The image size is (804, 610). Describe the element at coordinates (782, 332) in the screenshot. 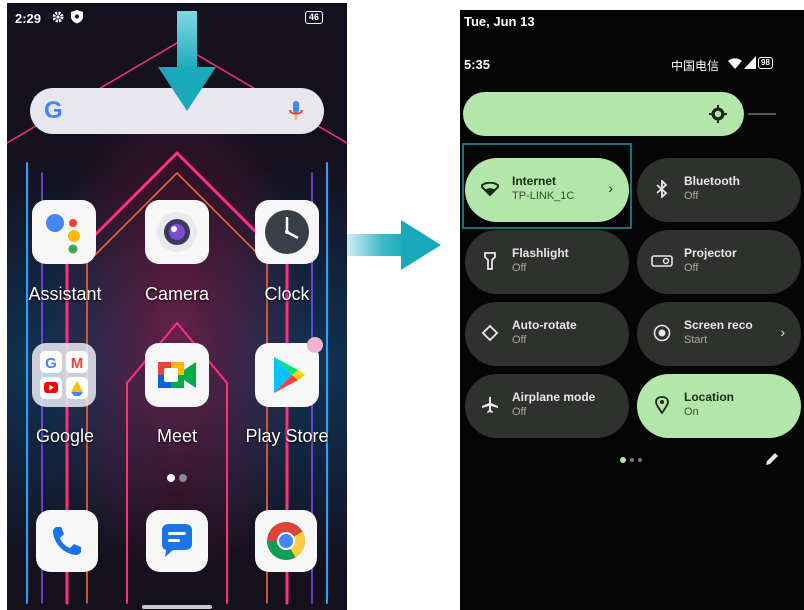

I see `chevron-right-icon: ›` at that location.